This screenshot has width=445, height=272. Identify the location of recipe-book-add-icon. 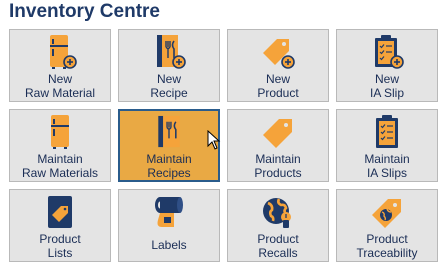
(171, 52).